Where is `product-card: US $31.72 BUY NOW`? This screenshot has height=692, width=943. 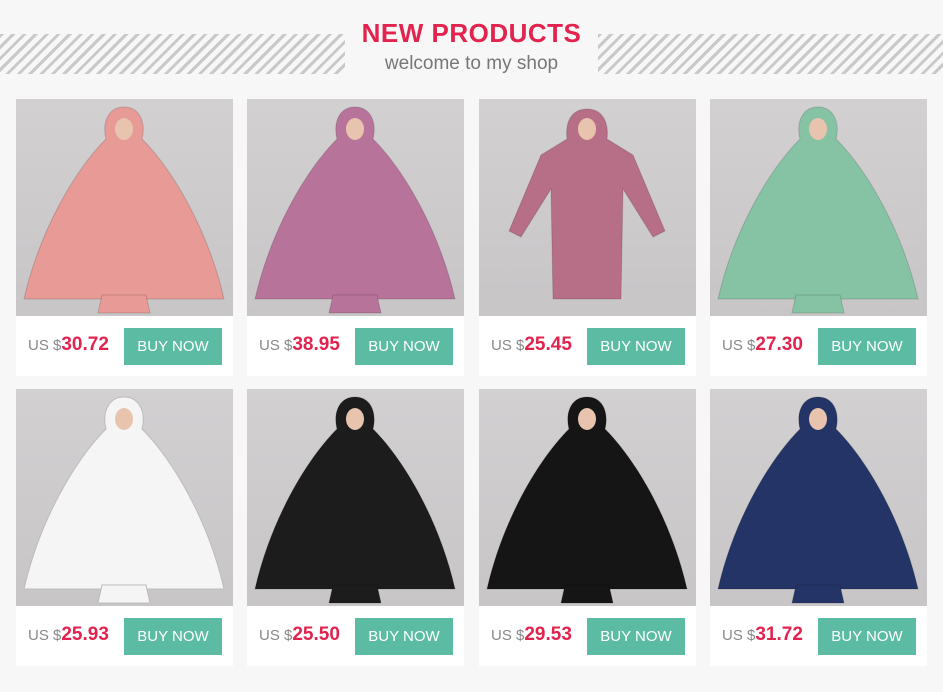
product-card: US $31.72 BUY NOW is located at coordinates (818, 527).